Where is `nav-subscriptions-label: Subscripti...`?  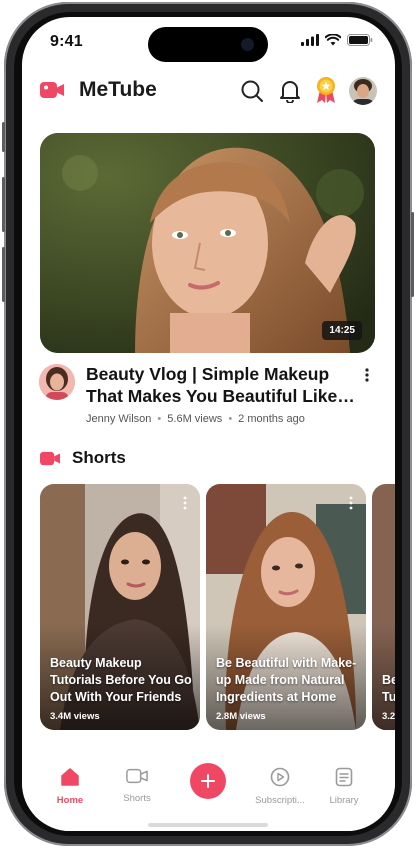 nav-subscriptions-label: Subscripti... is located at coordinates (280, 800).